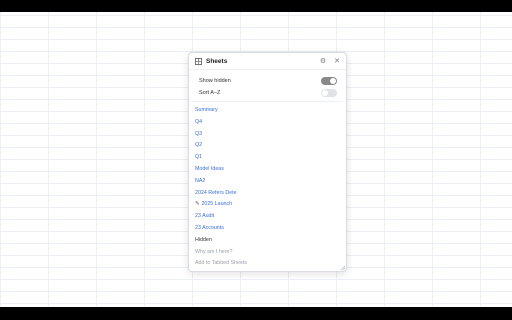 The height and width of the screenshot is (320, 512). Describe the element at coordinates (210, 92) in the screenshot. I see `toggle-label: Sort A–Z` at that location.